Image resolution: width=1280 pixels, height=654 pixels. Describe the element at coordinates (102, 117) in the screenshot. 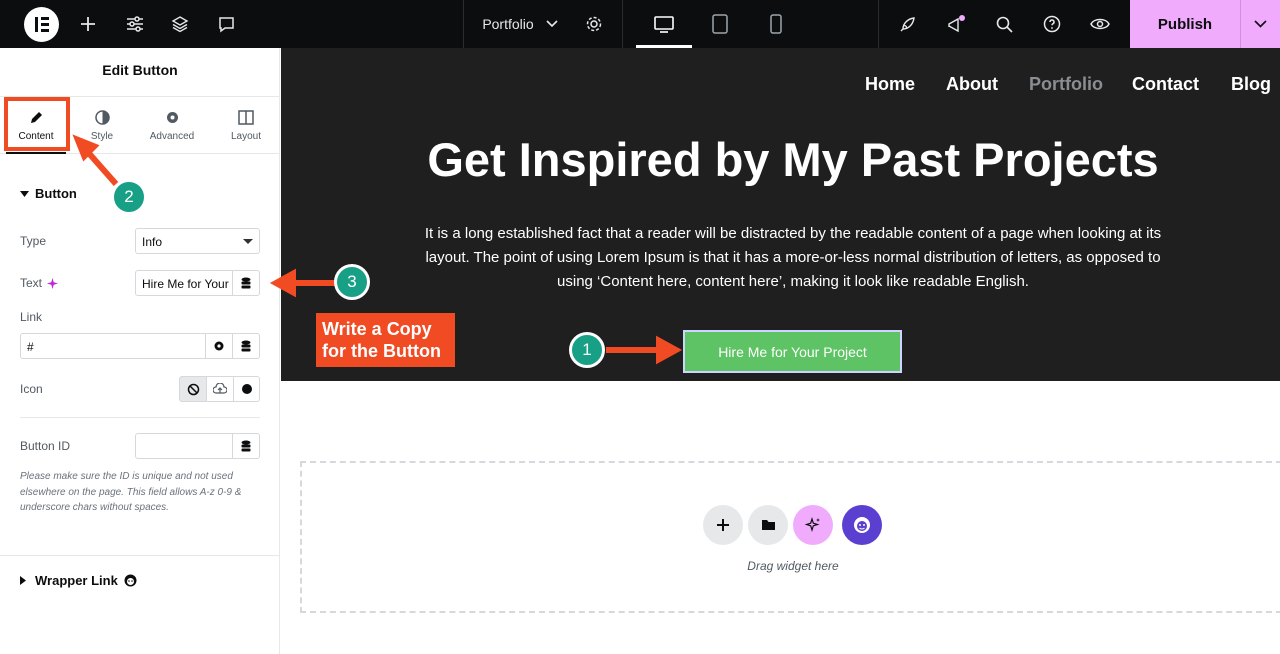

I see `half-circle-icon` at that location.